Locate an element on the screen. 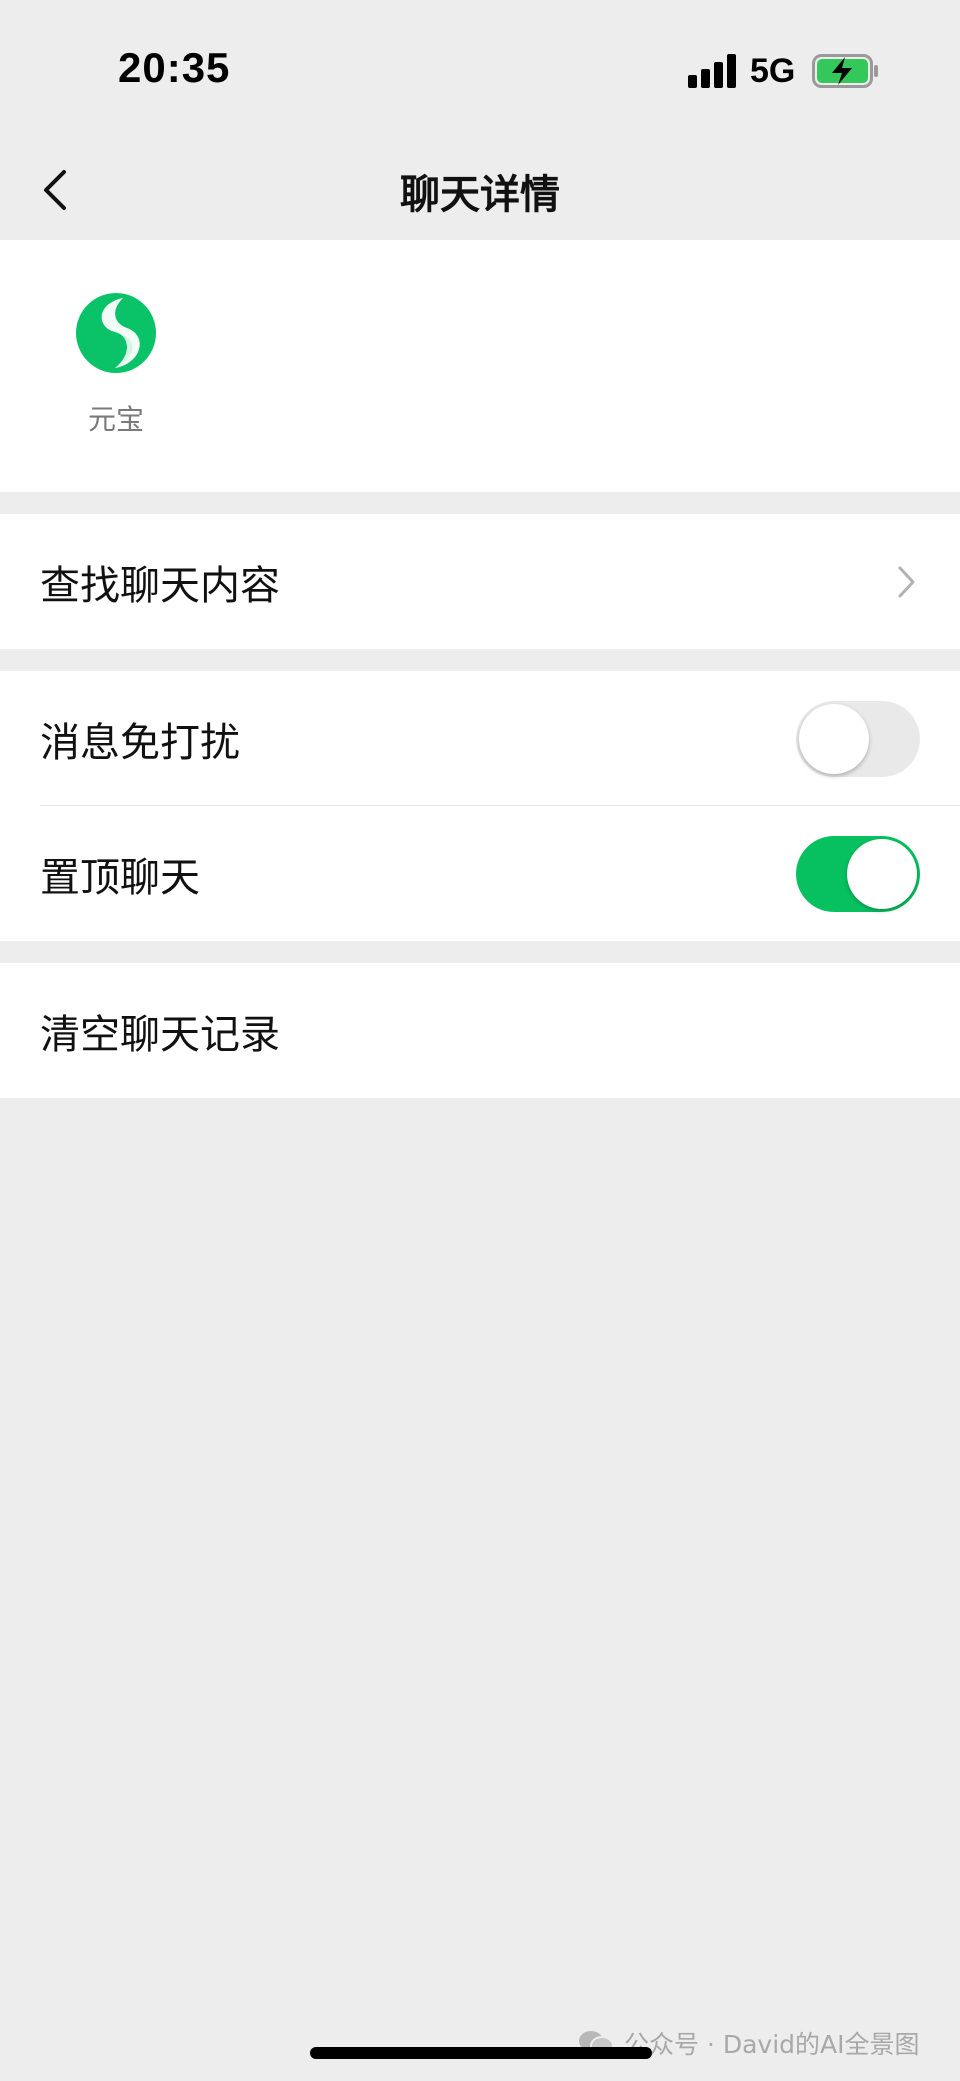 The height and width of the screenshot is (2081, 960). home-indicator is located at coordinates (481, 2053).